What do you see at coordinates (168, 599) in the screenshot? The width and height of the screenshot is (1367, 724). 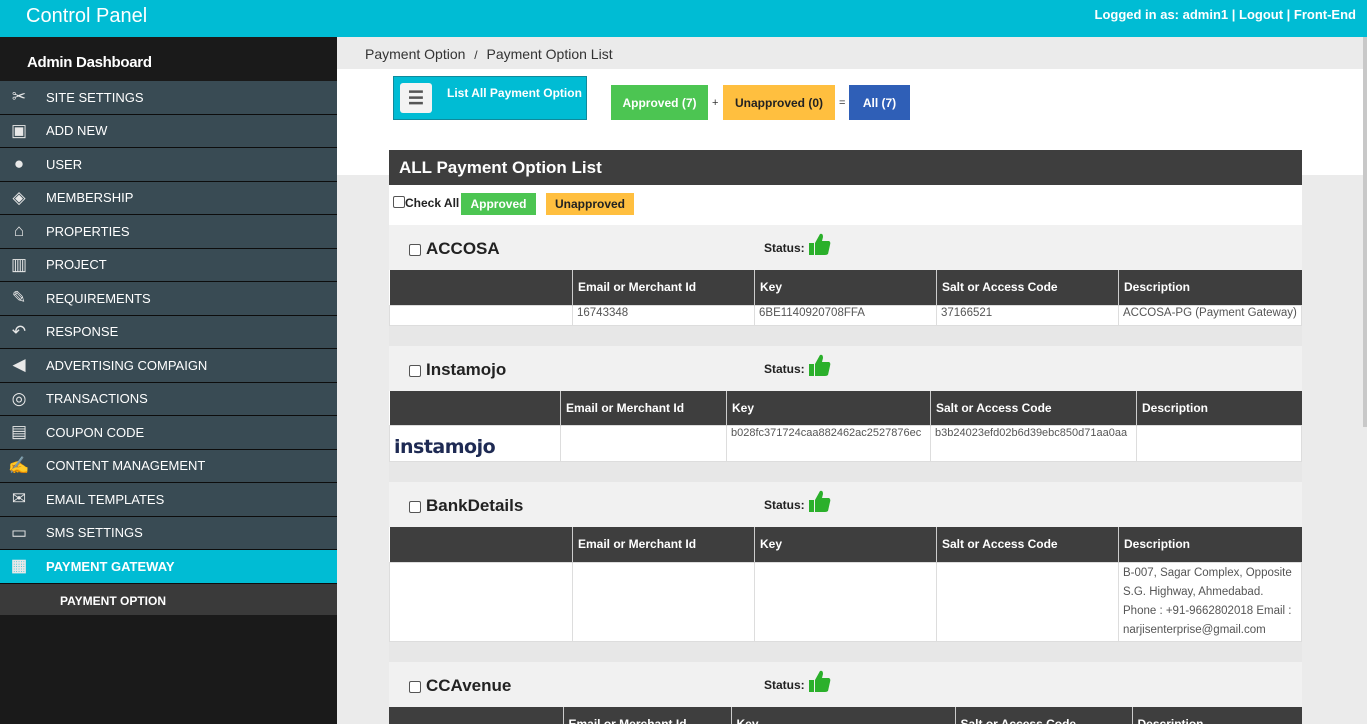 I see `sidebar-subitem-payment-option: PAYMENT OPTION` at bounding box center [168, 599].